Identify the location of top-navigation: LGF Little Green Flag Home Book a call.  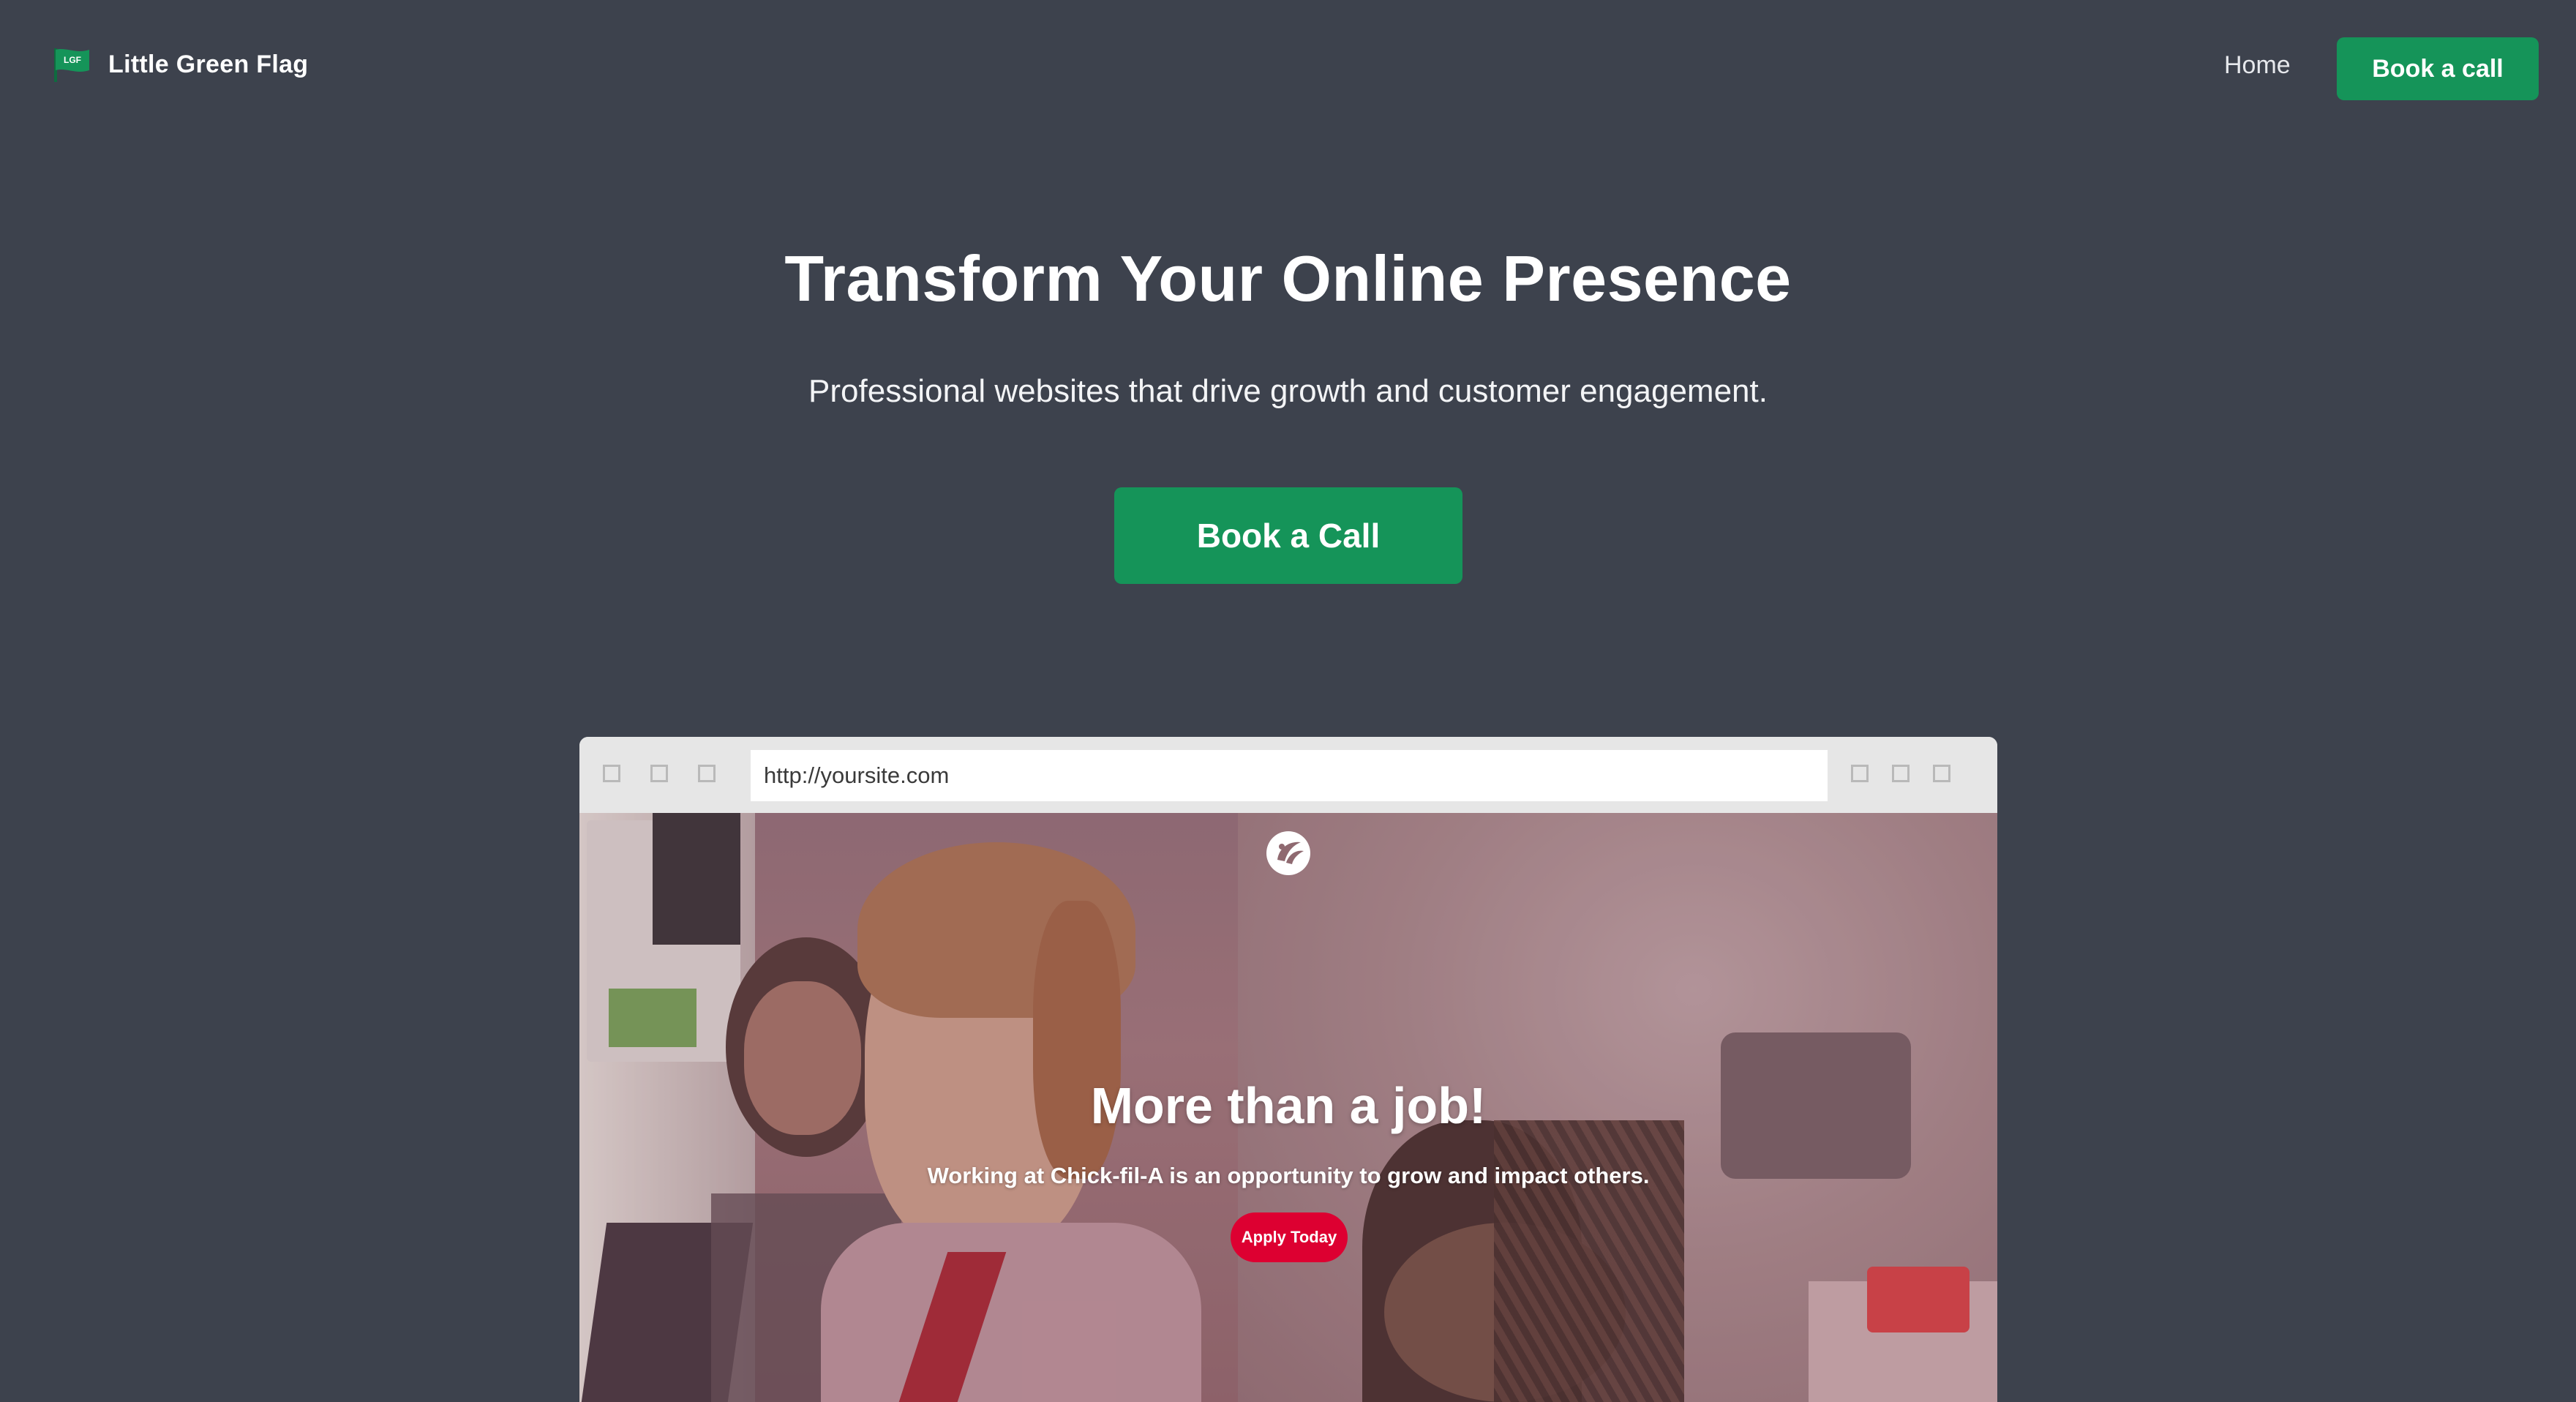
(1288, 67).